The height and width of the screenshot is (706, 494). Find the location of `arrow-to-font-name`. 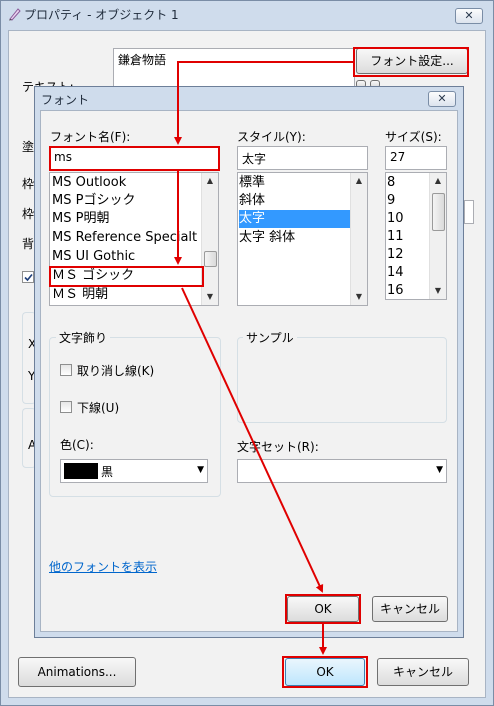

arrow-to-font-name is located at coordinates (263, 103).